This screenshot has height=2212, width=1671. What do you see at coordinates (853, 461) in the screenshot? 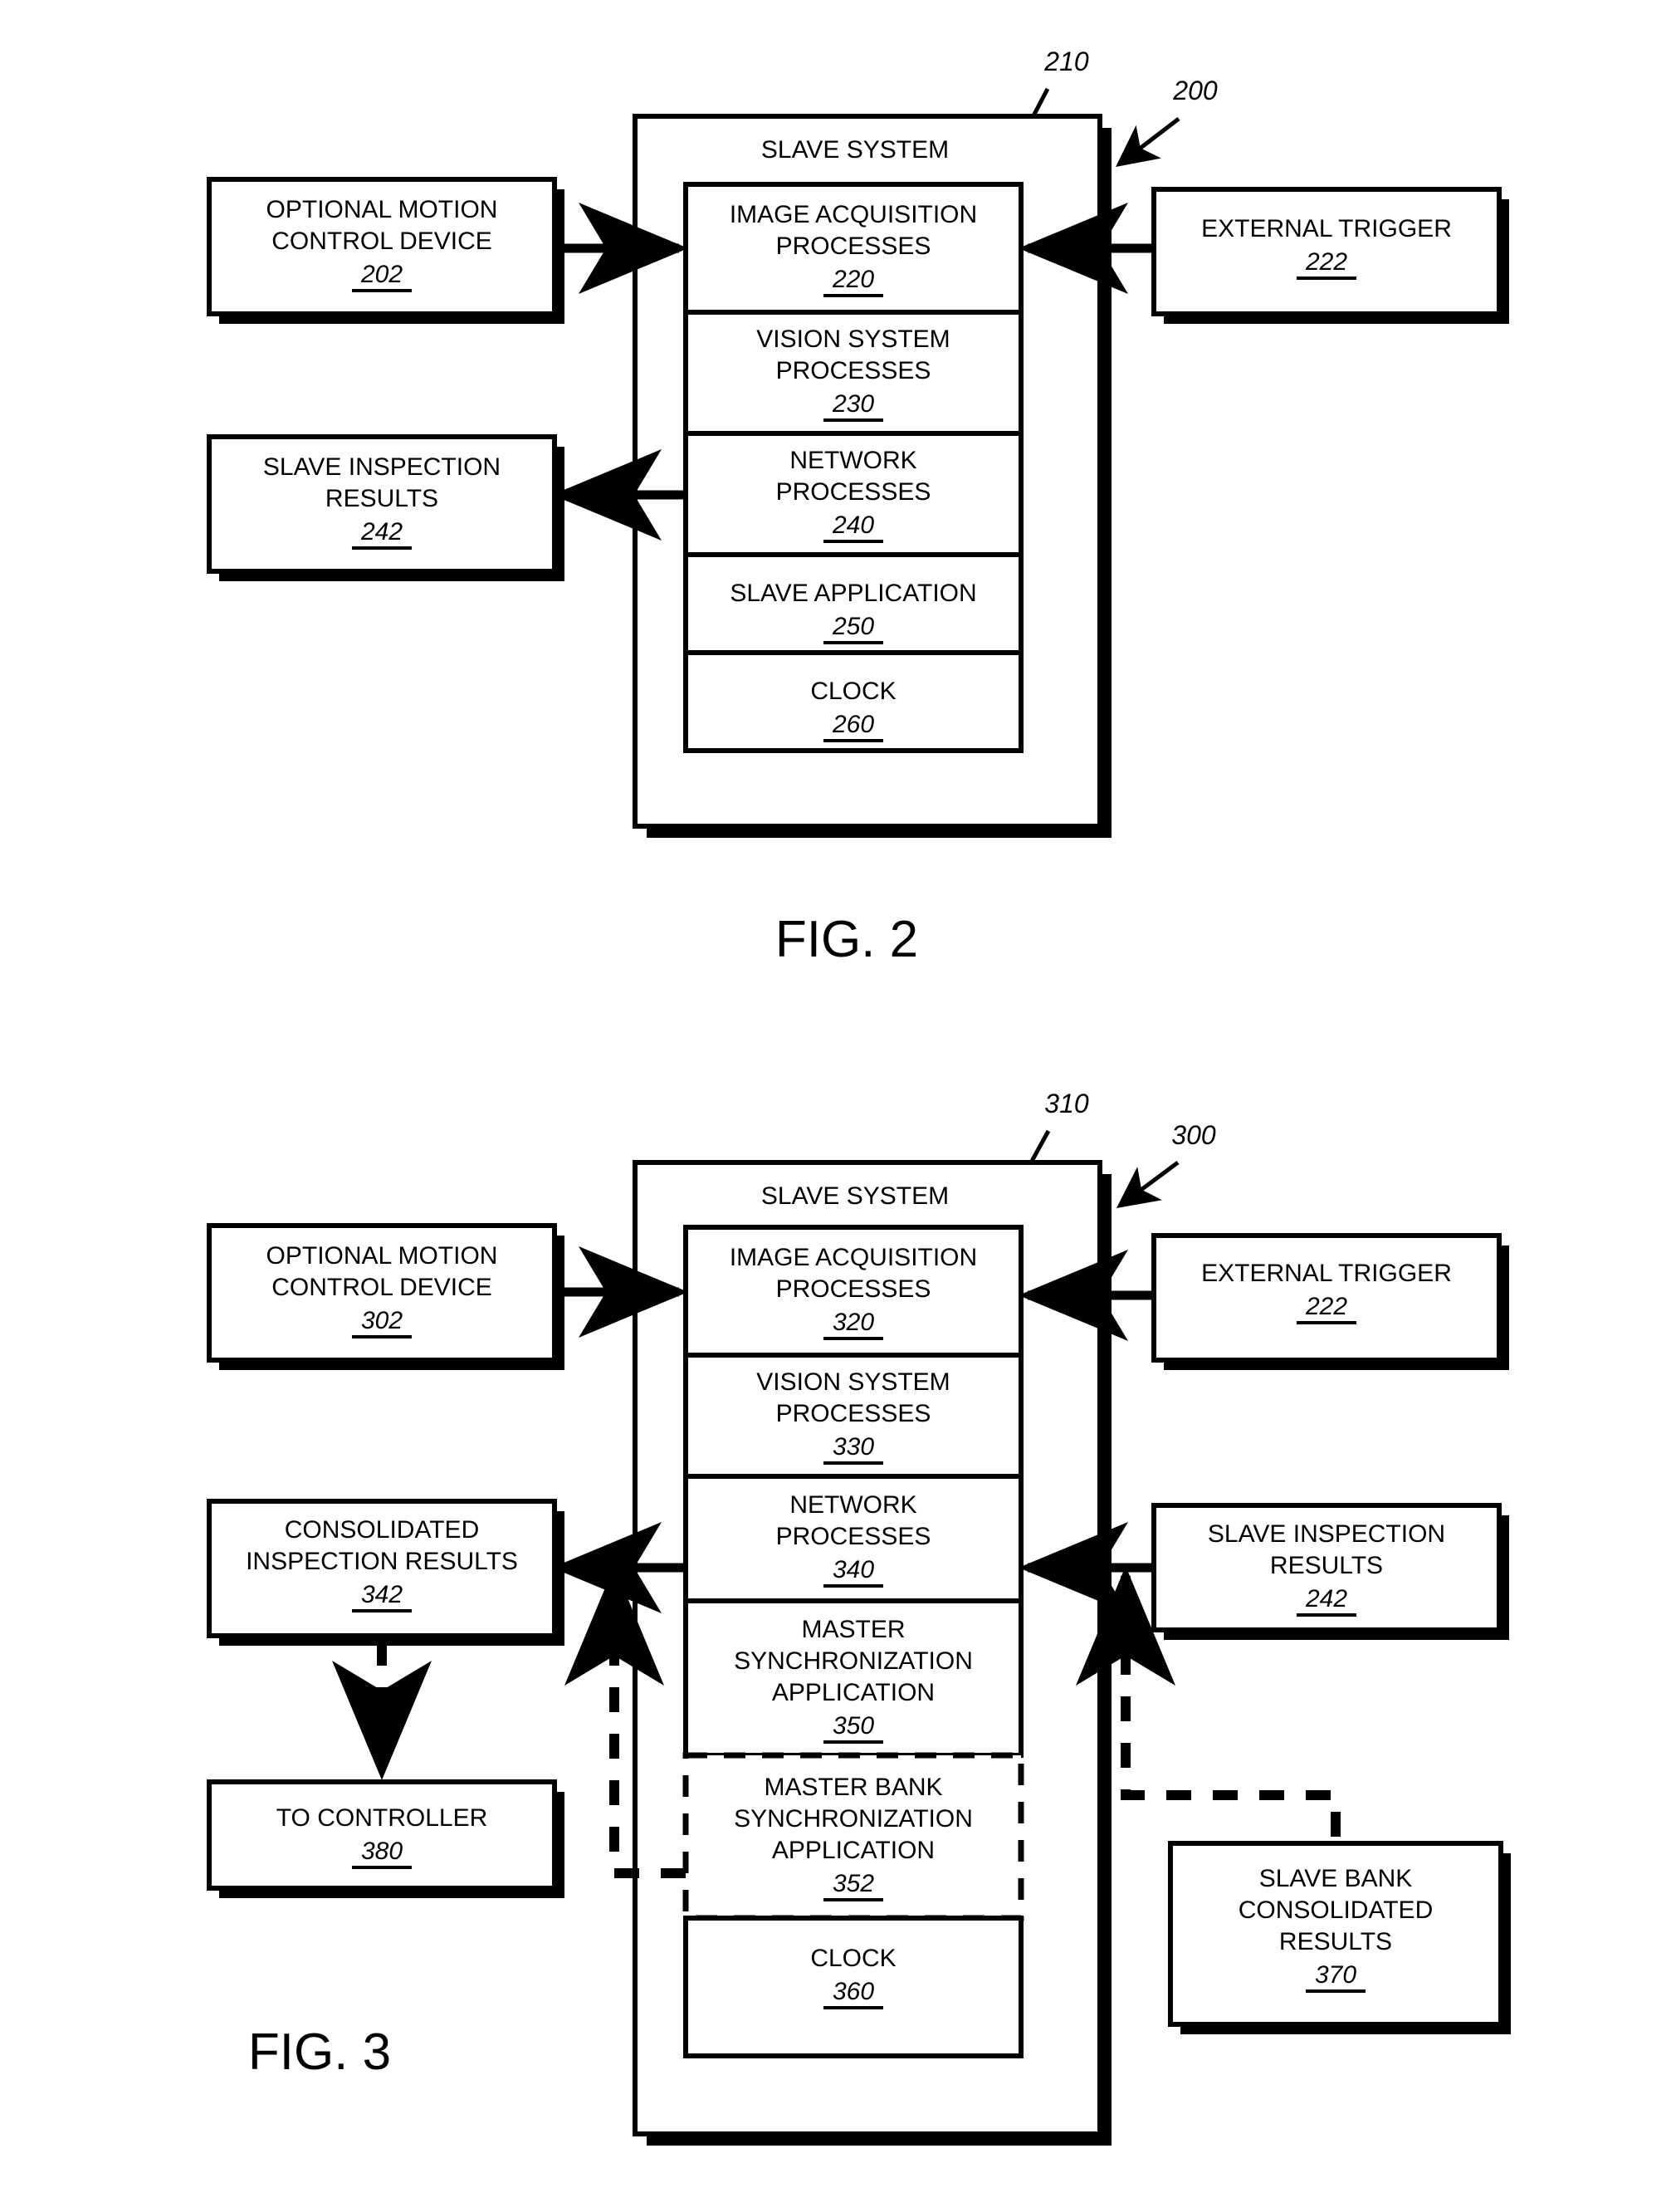
I see `module-network-line1: NETWORK` at bounding box center [853, 461].